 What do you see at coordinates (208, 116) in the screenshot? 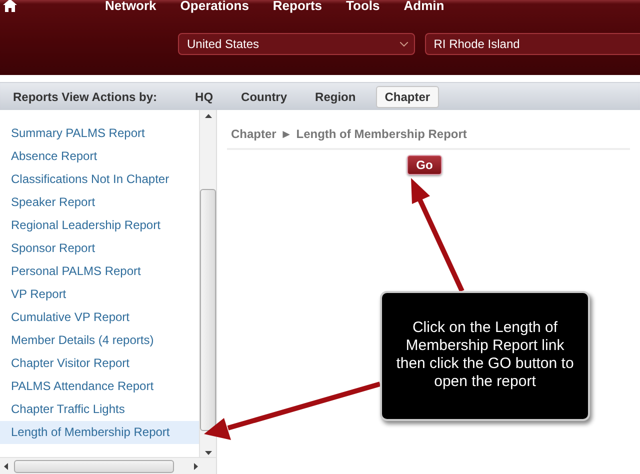
I see `scroll-up-icon` at bounding box center [208, 116].